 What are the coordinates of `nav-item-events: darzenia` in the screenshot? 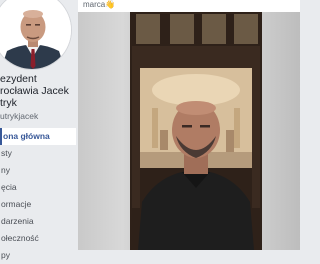 It's located at (38, 221).